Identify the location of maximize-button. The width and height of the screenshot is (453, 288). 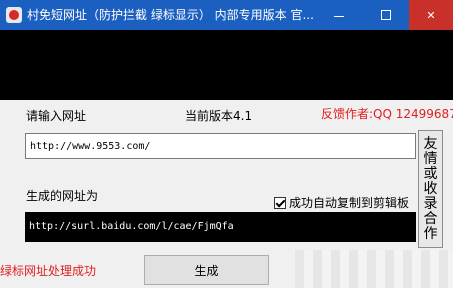
(385, 15).